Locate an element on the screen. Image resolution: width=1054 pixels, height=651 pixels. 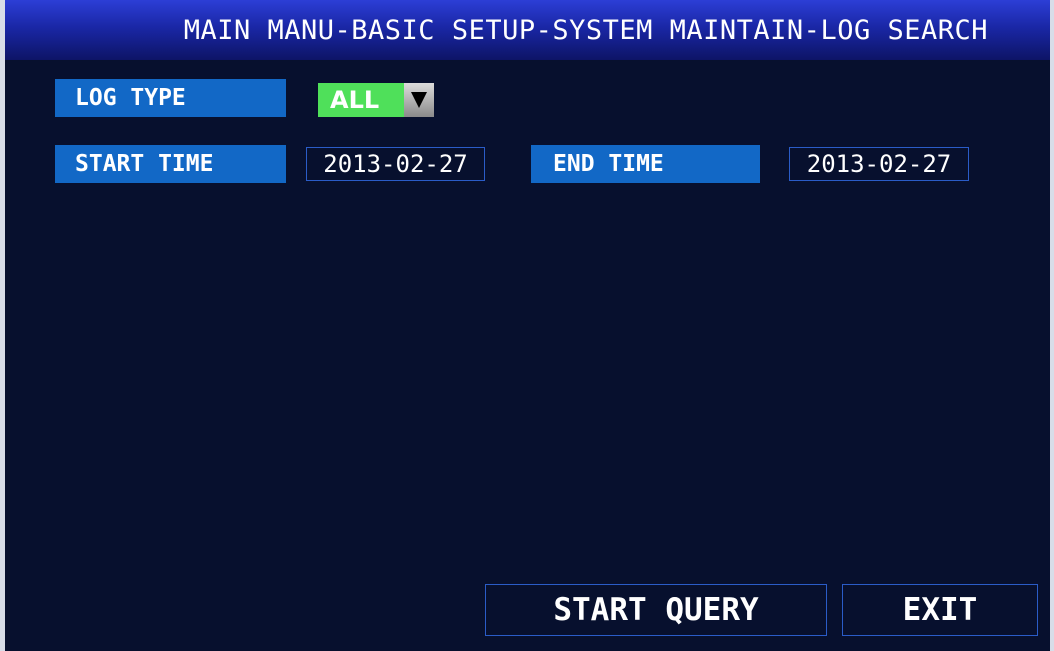
start-query-button: START QUERY is located at coordinates (656, 610).